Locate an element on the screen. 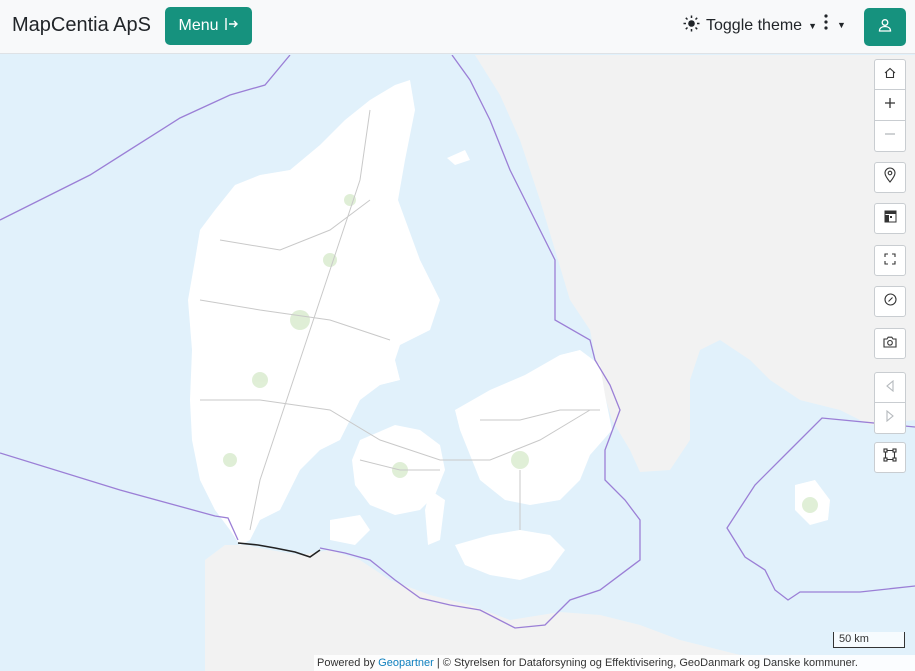 This screenshot has height=671, width=915. history-forward-button is located at coordinates (890, 418).